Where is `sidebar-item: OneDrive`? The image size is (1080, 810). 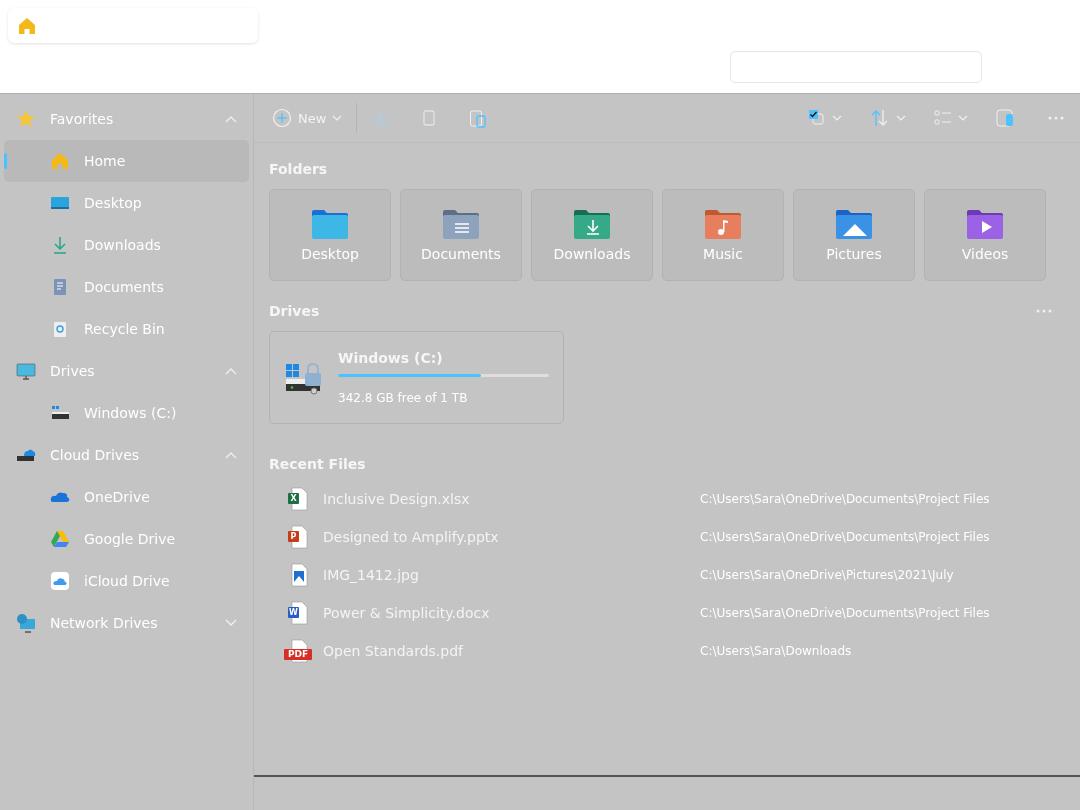 sidebar-item: OneDrive is located at coordinates (126, 497).